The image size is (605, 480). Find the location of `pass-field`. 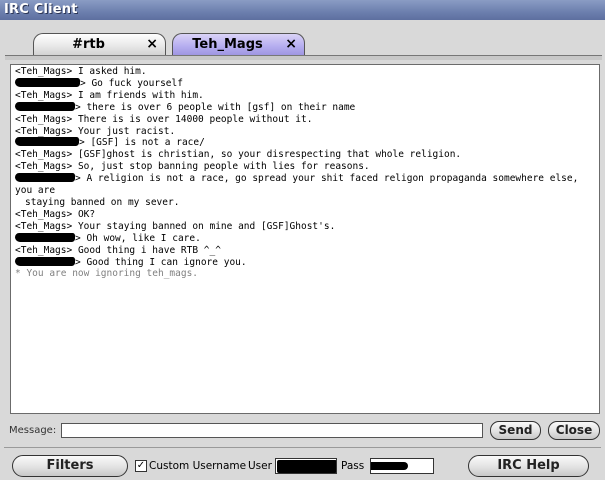

pass-field is located at coordinates (402, 466).